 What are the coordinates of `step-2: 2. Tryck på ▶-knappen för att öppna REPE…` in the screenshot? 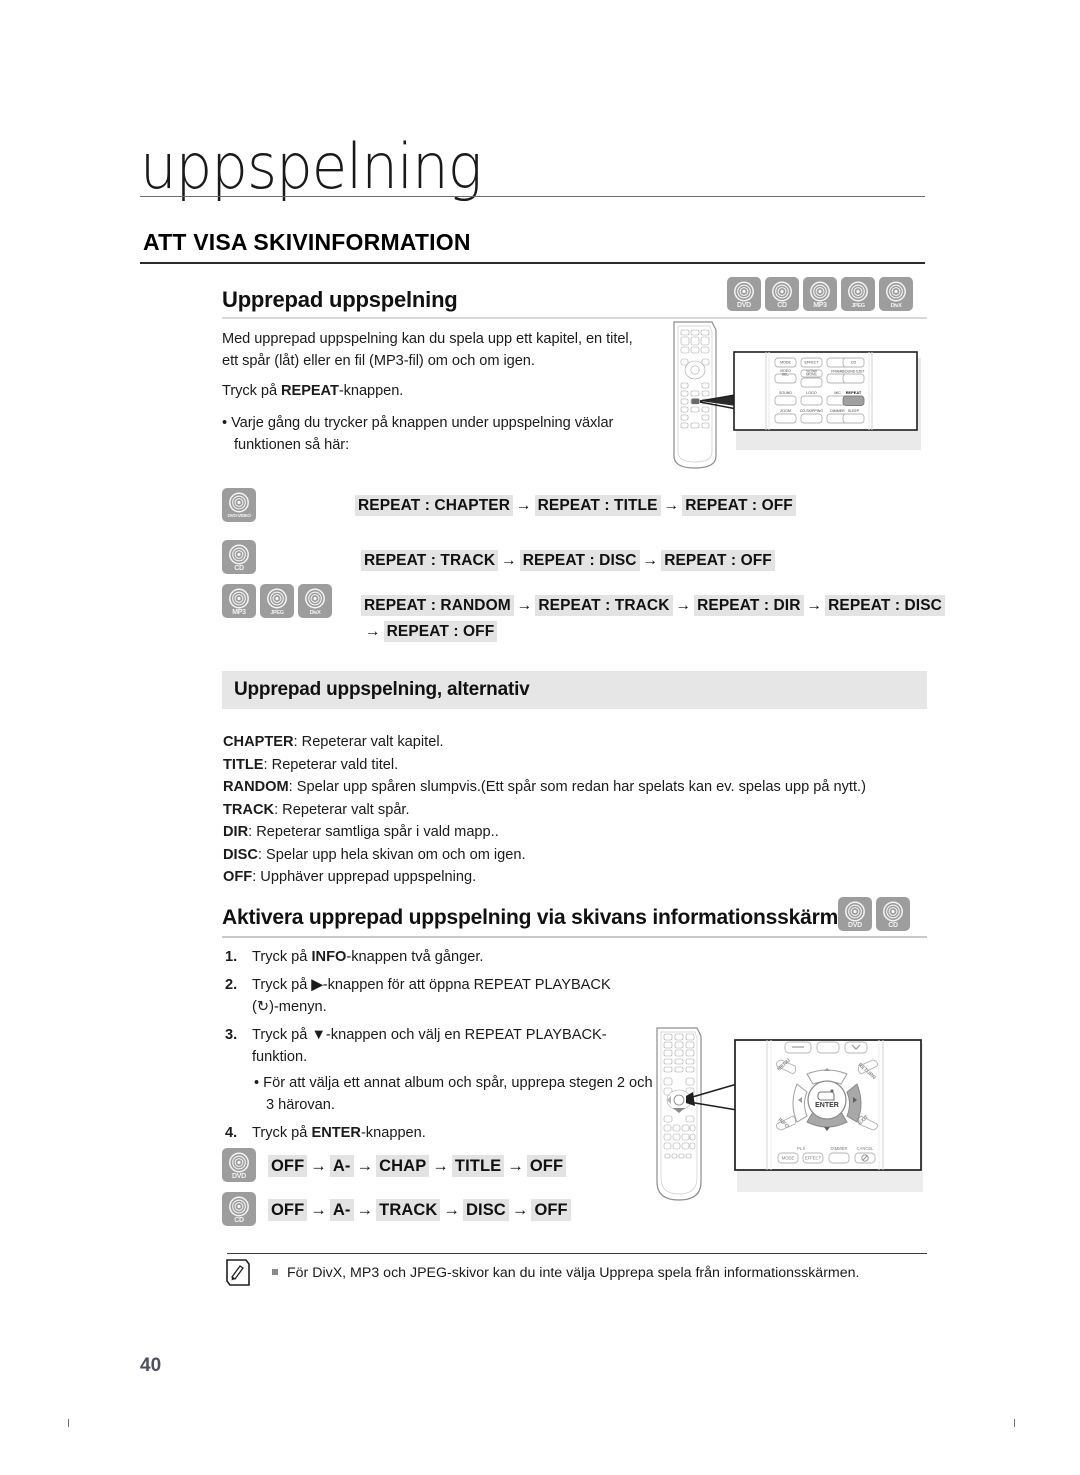 It's located at (442, 996).